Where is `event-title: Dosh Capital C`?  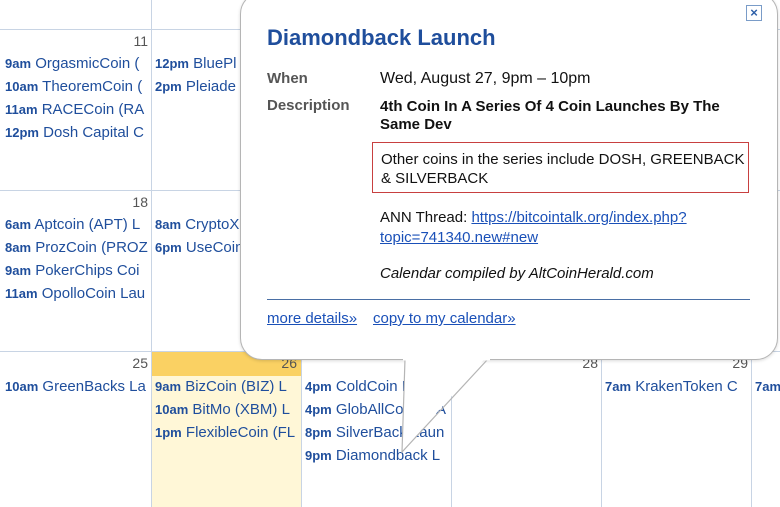
event-title: Dosh Capital C is located at coordinates (94, 132).